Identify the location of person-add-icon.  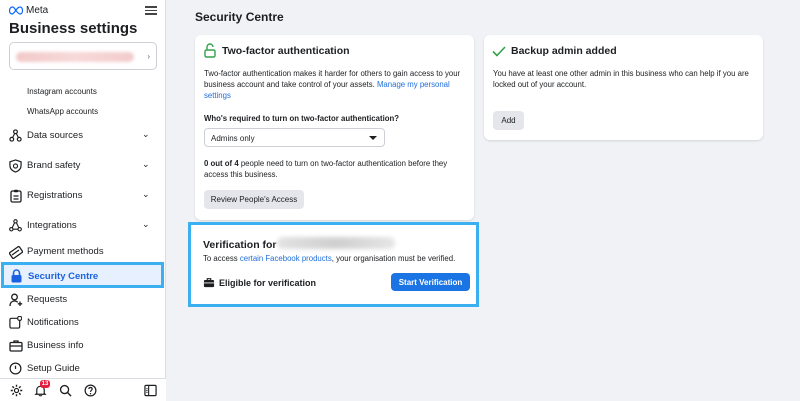
(15, 299).